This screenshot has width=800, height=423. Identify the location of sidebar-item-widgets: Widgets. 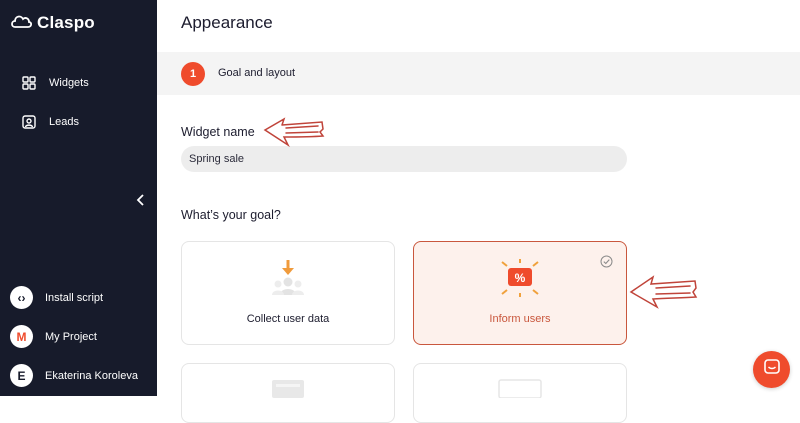
(55, 83).